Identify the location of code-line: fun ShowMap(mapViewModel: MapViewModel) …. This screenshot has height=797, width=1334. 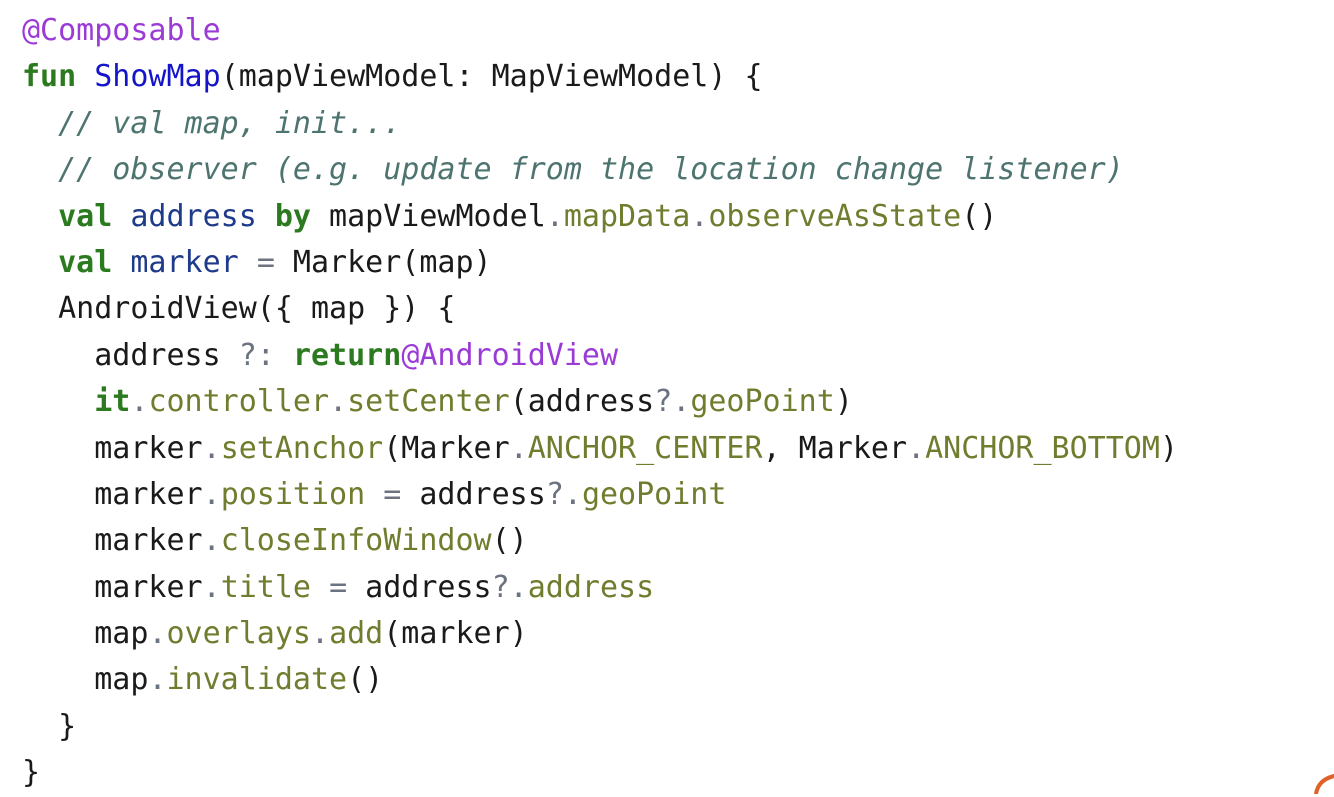
(600, 77).